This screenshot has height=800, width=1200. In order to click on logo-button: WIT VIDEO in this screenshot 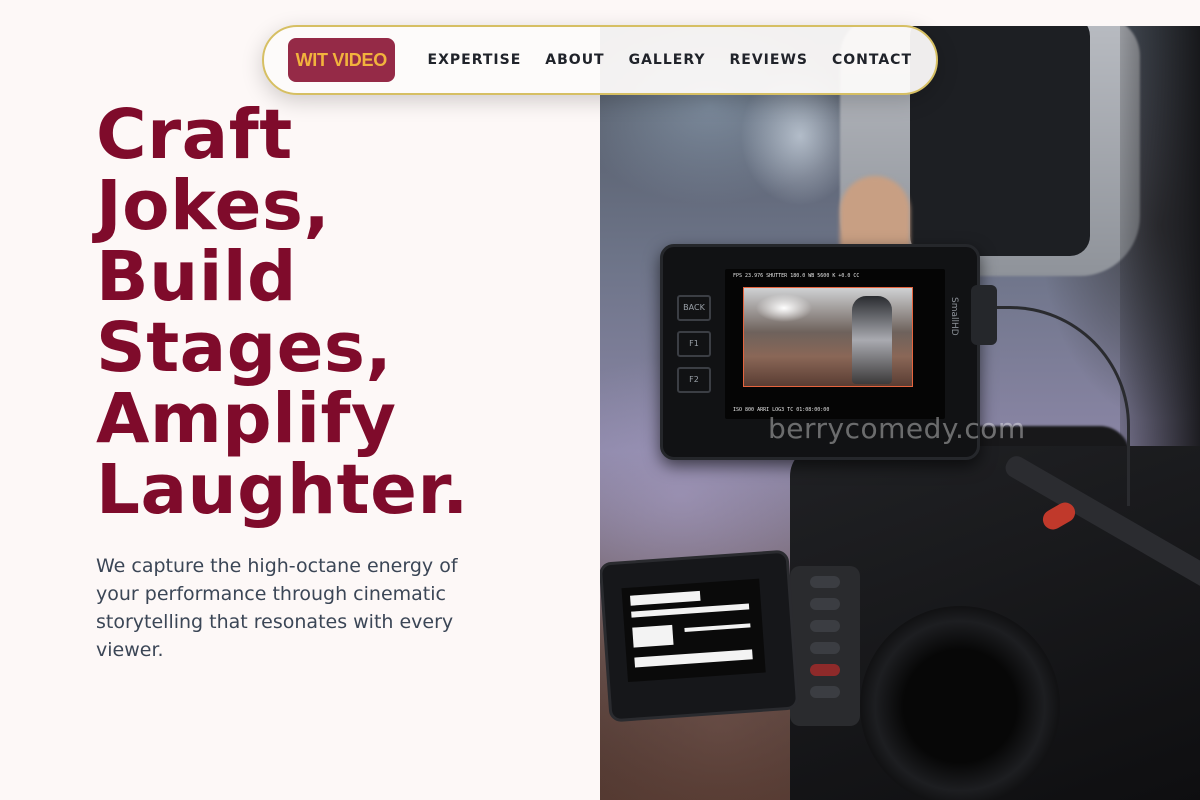, I will do `click(341, 60)`.